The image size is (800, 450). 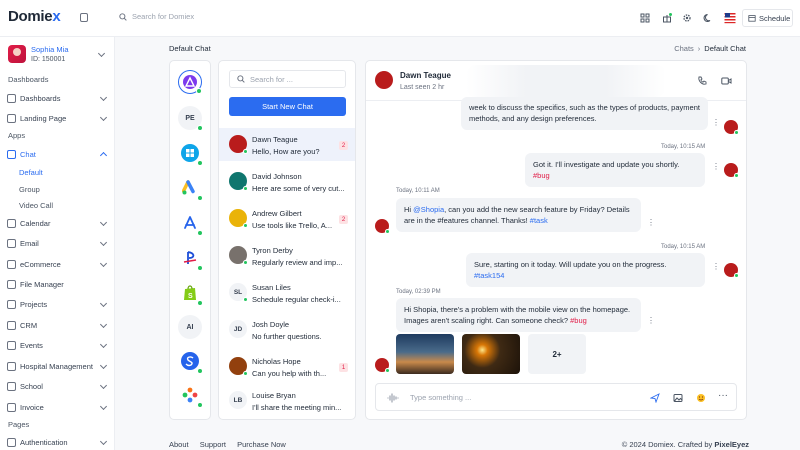 I want to click on sidebar-item-invoice: Invoice, so click(x=57, y=407).